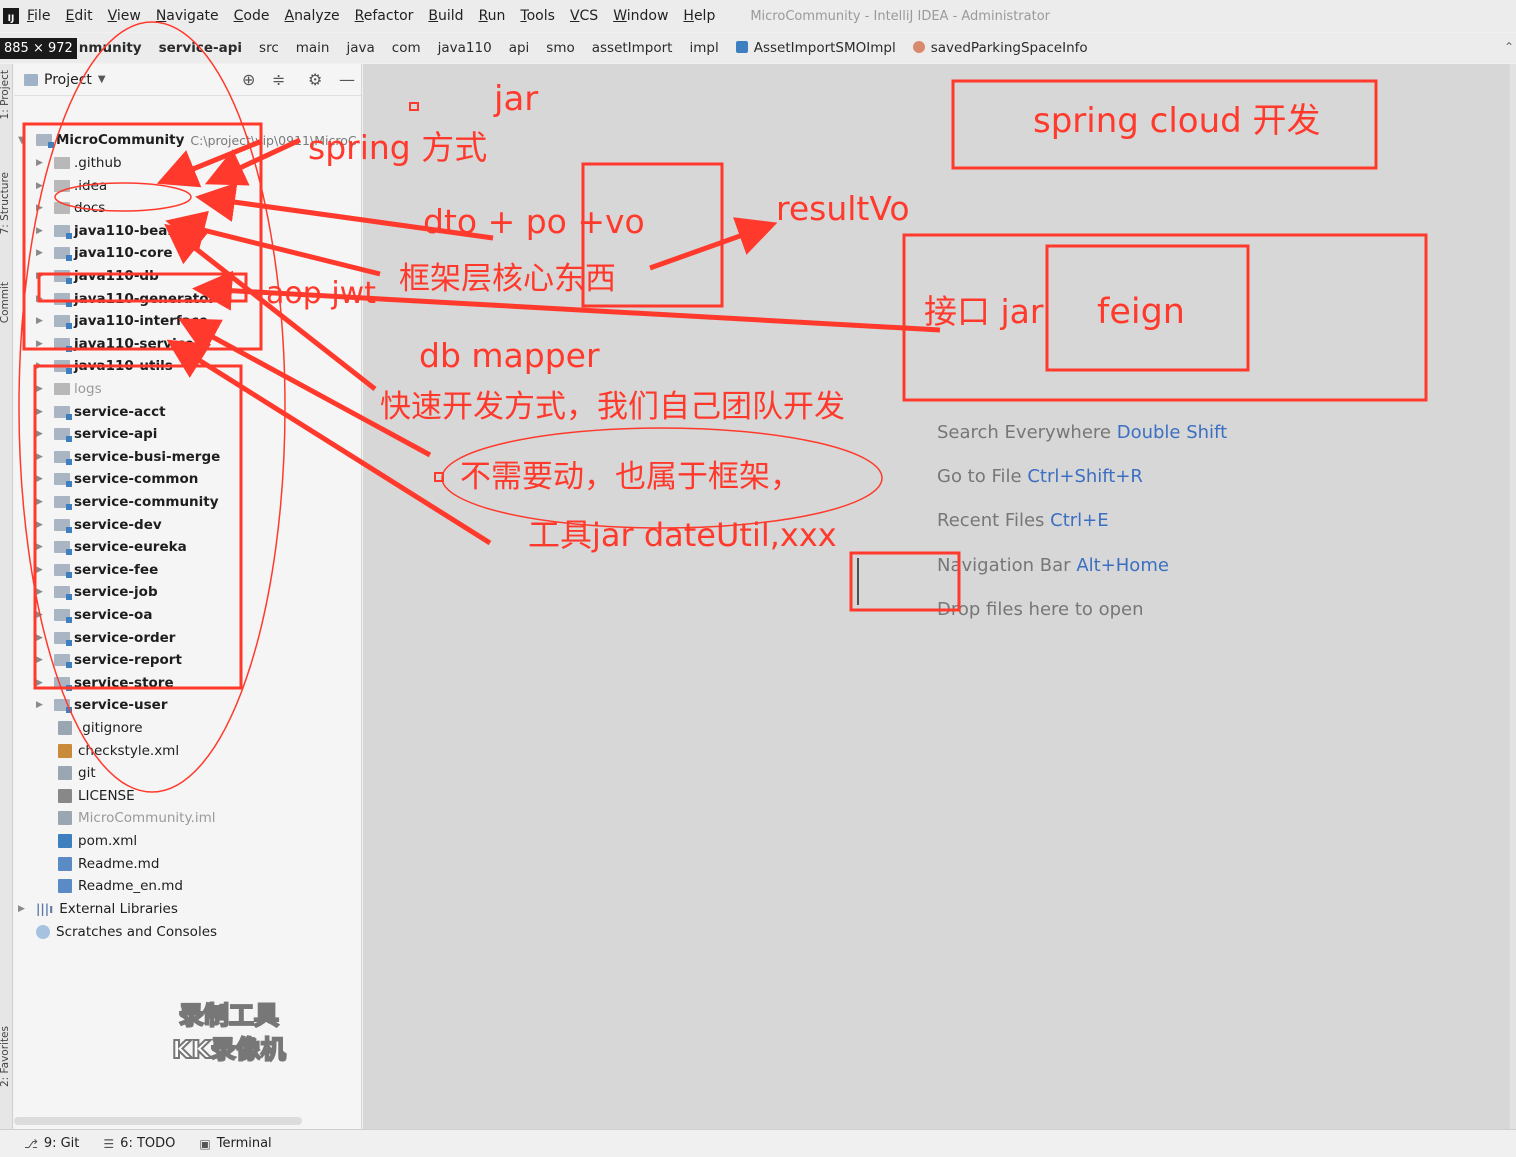  I want to click on menu-navigate: Navigate, so click(187, 16).